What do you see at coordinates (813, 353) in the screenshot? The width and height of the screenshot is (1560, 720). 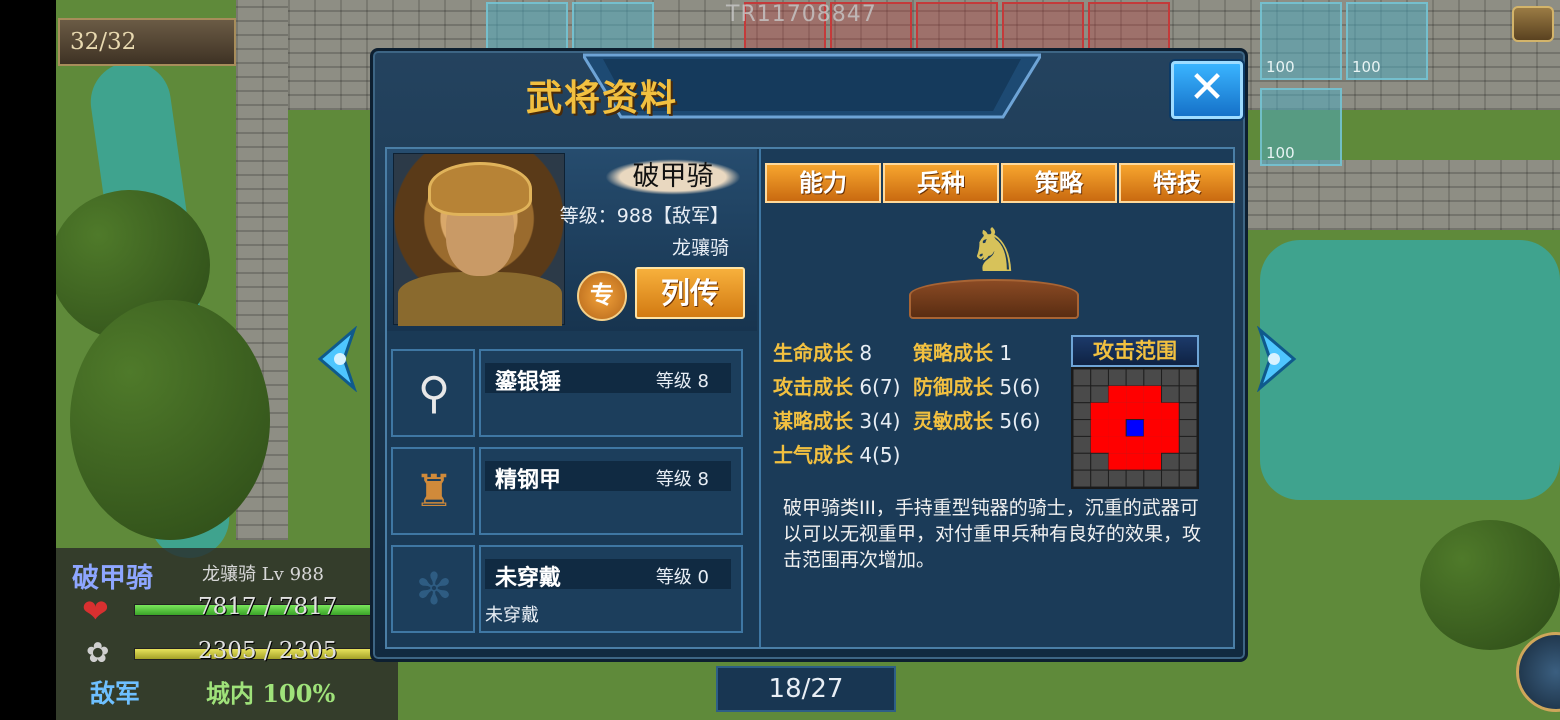 I see `stat-label: 生命成长` at bounding box center [813, 353].